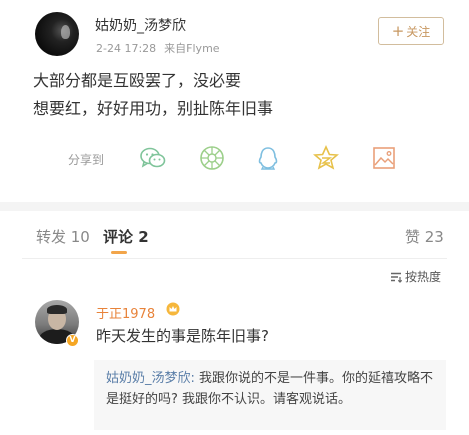 Image resolution: width=469 pixels, height=435 pixels. I want to click on wechat-icon, so click(153, 158).